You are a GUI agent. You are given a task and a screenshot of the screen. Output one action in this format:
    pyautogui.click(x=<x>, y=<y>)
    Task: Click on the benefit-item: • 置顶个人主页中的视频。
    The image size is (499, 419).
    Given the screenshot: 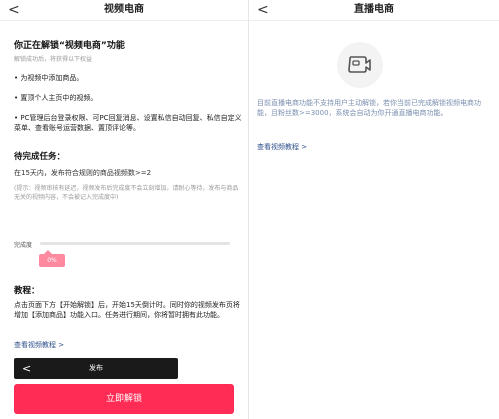 What is the action you would take?
    pyautogui.click(x=56, y=98)
    